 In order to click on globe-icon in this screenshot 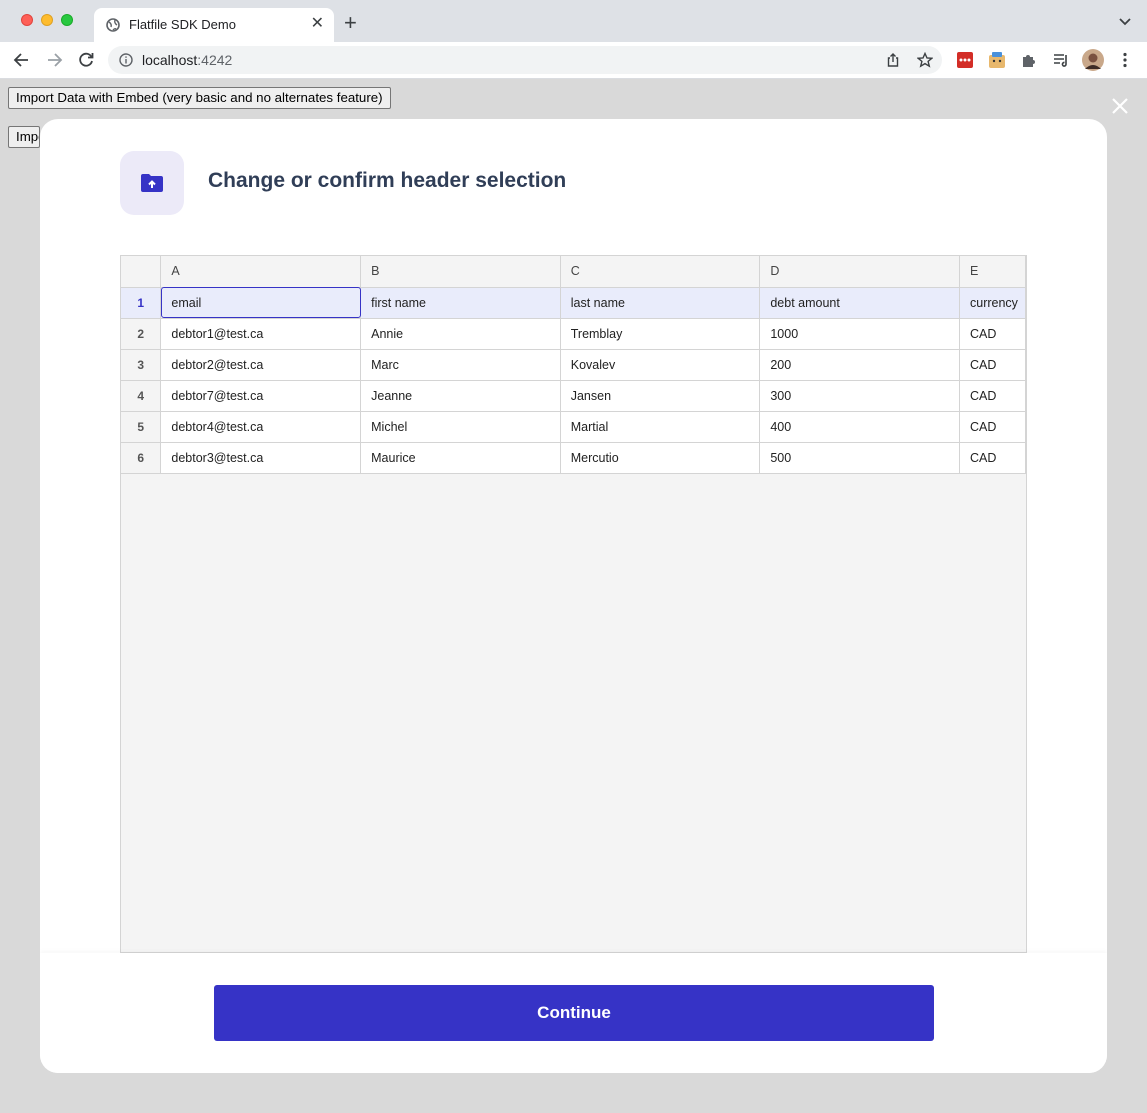, I will do `click(113, 25)`.